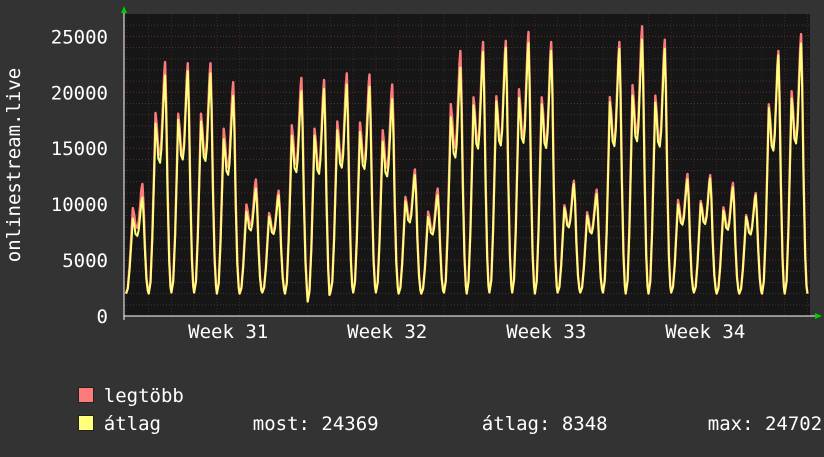 The image size is (824, 457). I want to click on y-tick-label: 20000, so click(79, 93).